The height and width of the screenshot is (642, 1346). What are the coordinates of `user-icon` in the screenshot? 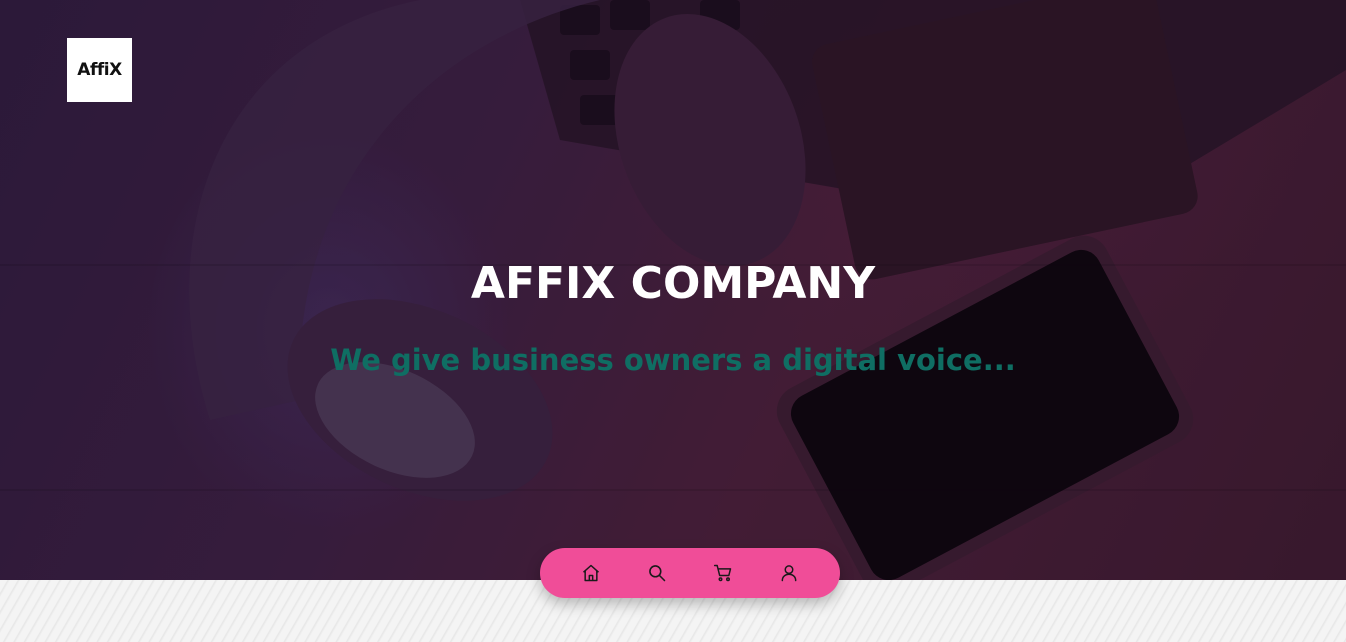 It's located at (789, 573).